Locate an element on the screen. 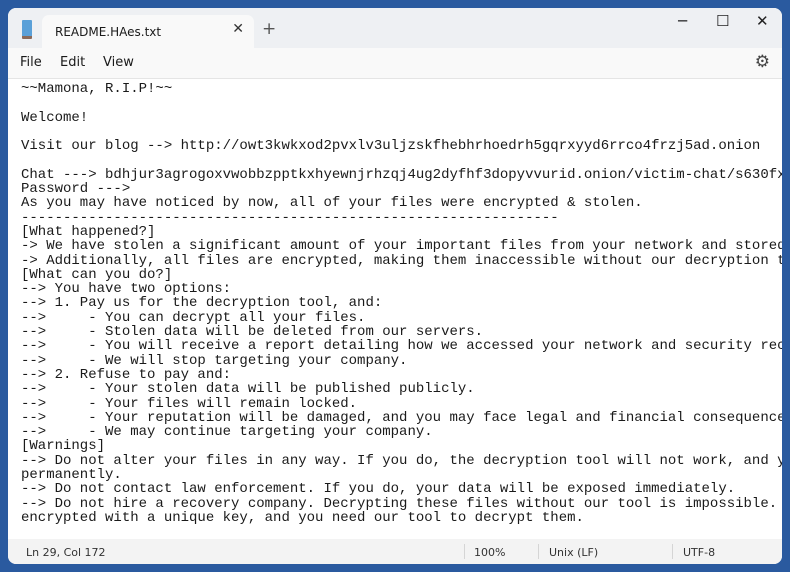  menu-edit: Edit is located at coordinates (72, 62).